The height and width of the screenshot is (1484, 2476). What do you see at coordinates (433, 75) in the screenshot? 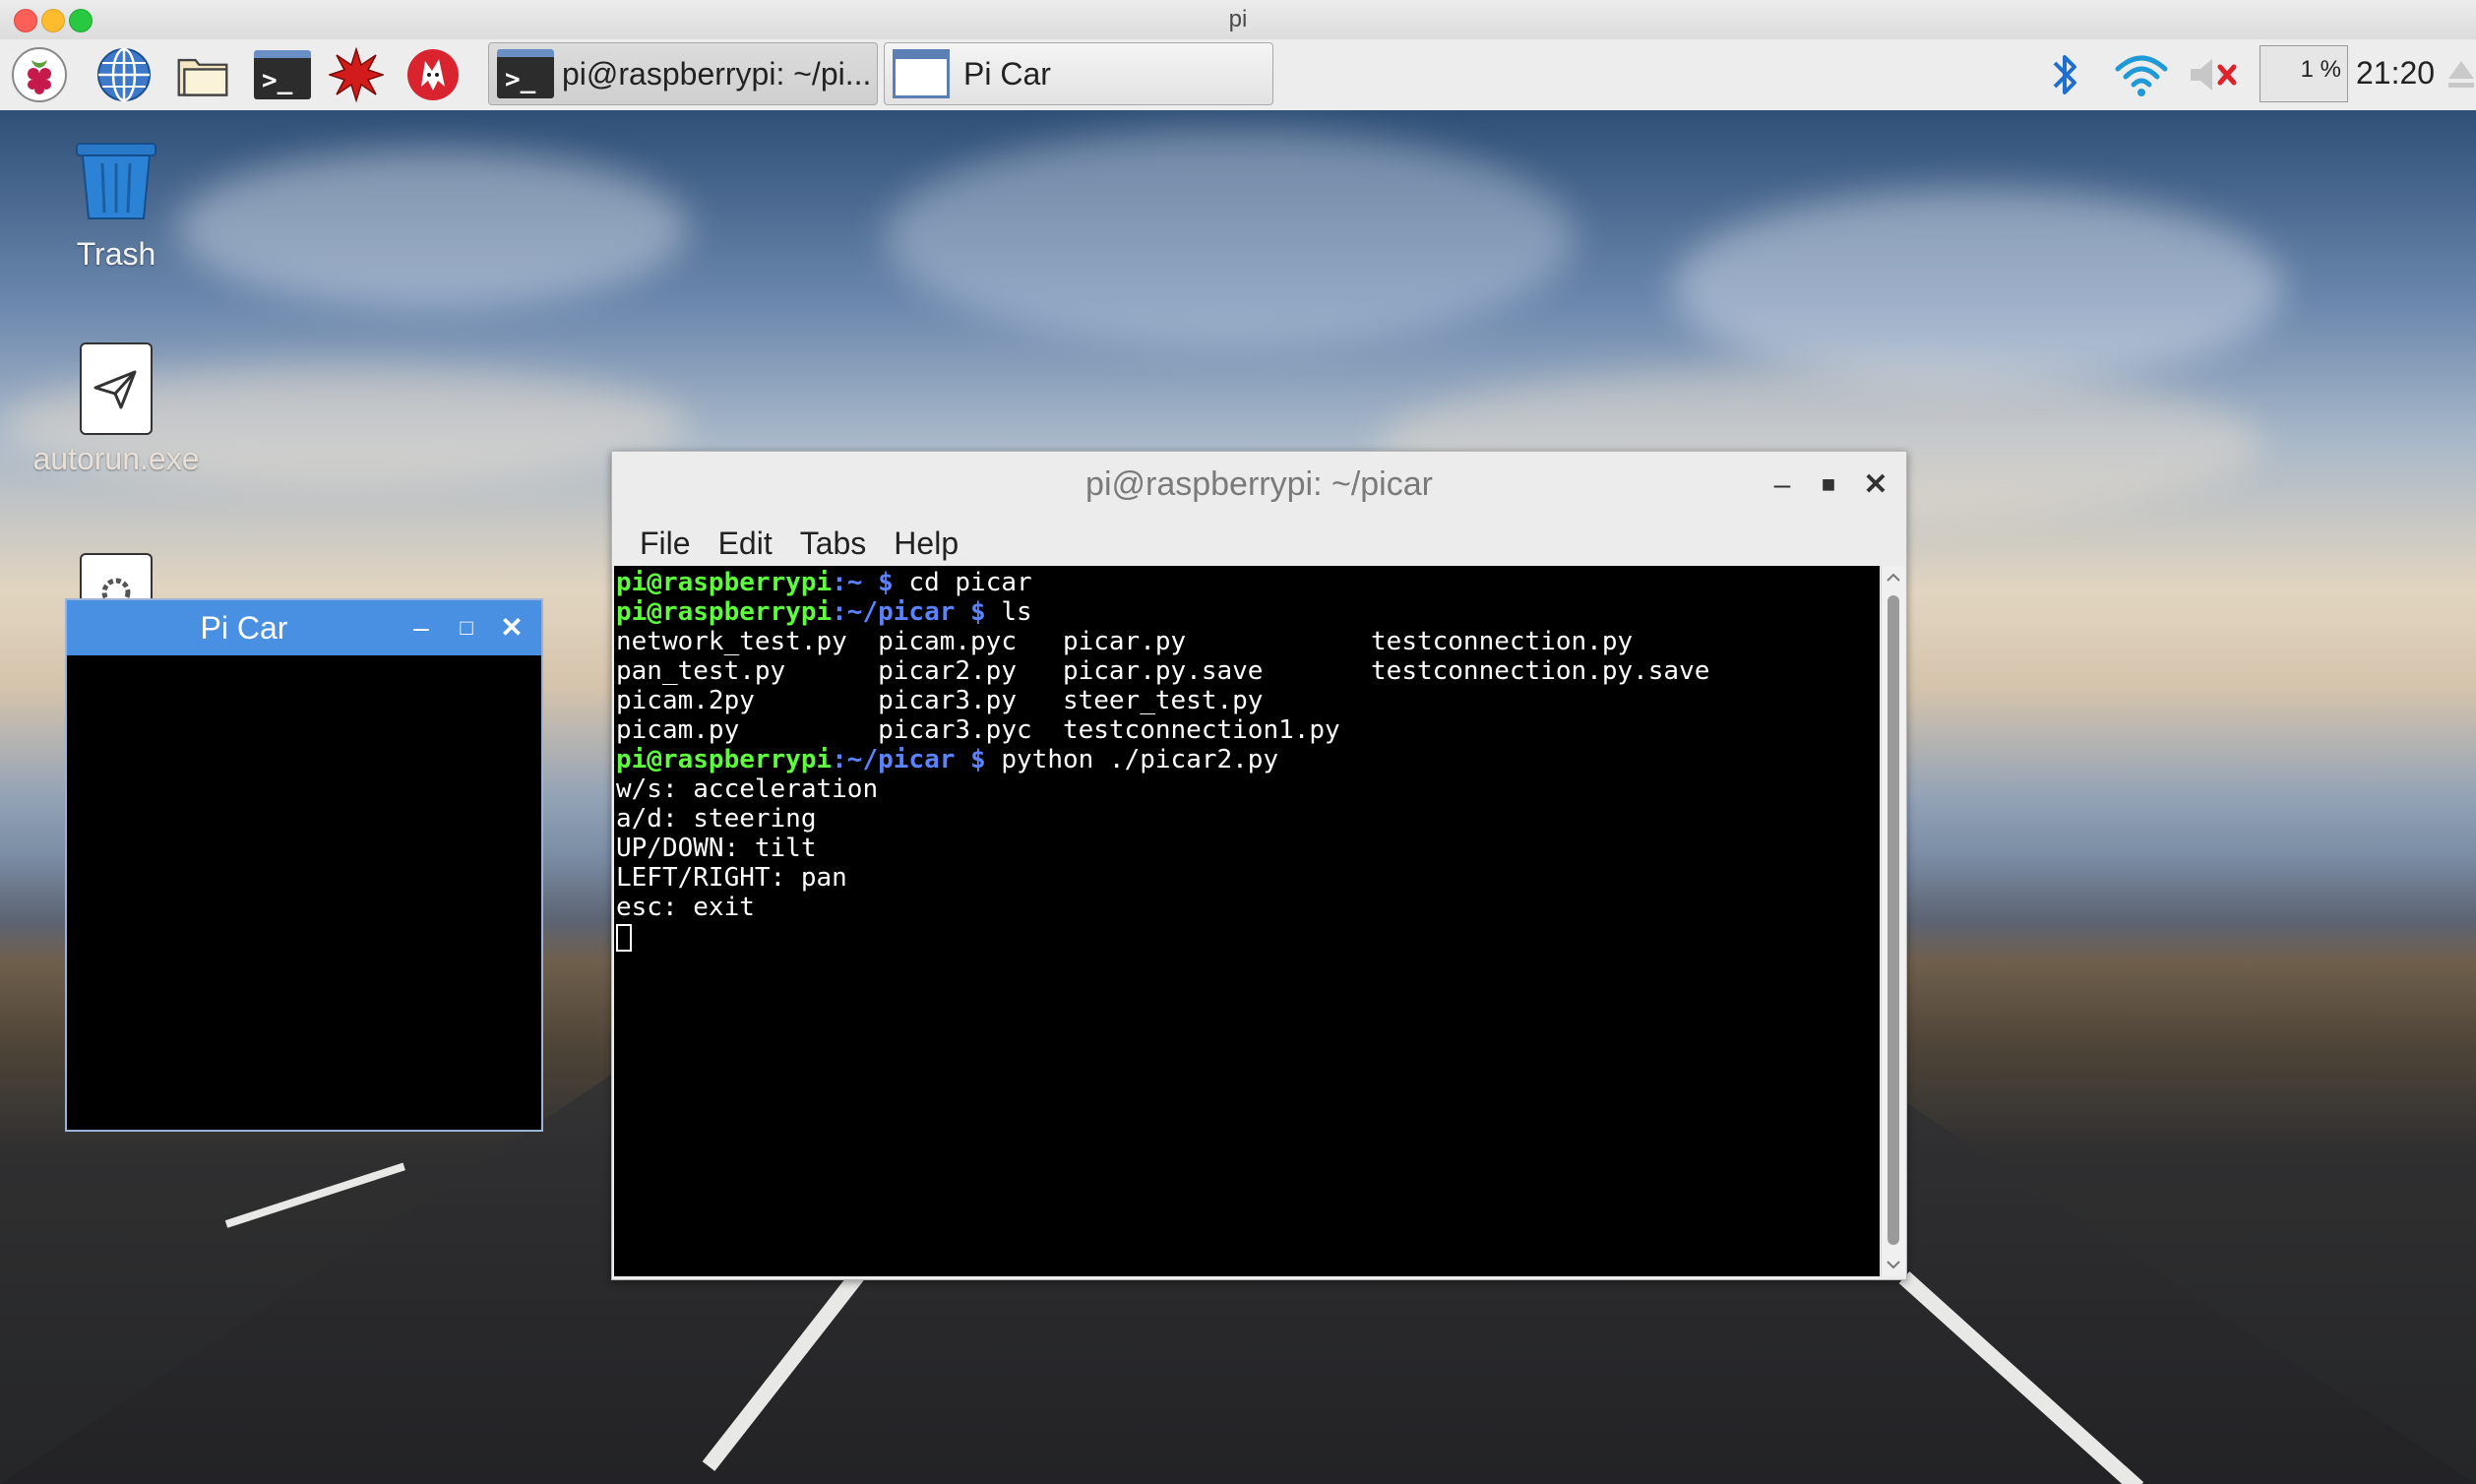
I see `wolfram-icon` at bounding box center [433, 75].